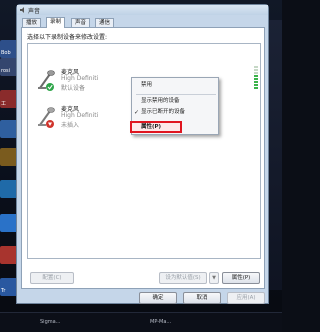 This screenshot has width=320, height=332. Describe the element at coordinates (34, 11) in the screenshot. I see `window-title: 声音` at that location.